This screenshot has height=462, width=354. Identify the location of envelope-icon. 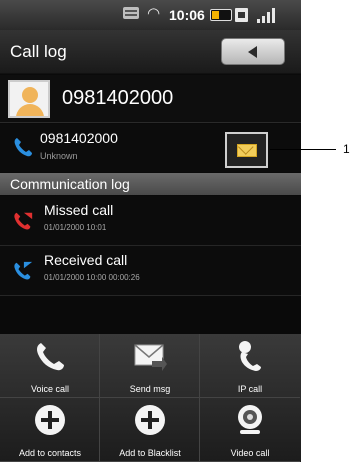
(247, 150).